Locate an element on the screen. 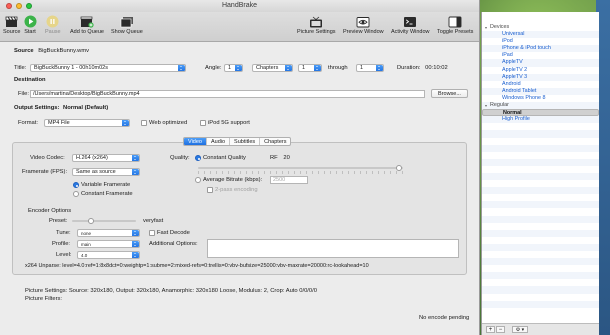 This screenshot has width=610, height=335. source-row: Source BigBuckBunny.wmv is located at coordinates (51, 51).